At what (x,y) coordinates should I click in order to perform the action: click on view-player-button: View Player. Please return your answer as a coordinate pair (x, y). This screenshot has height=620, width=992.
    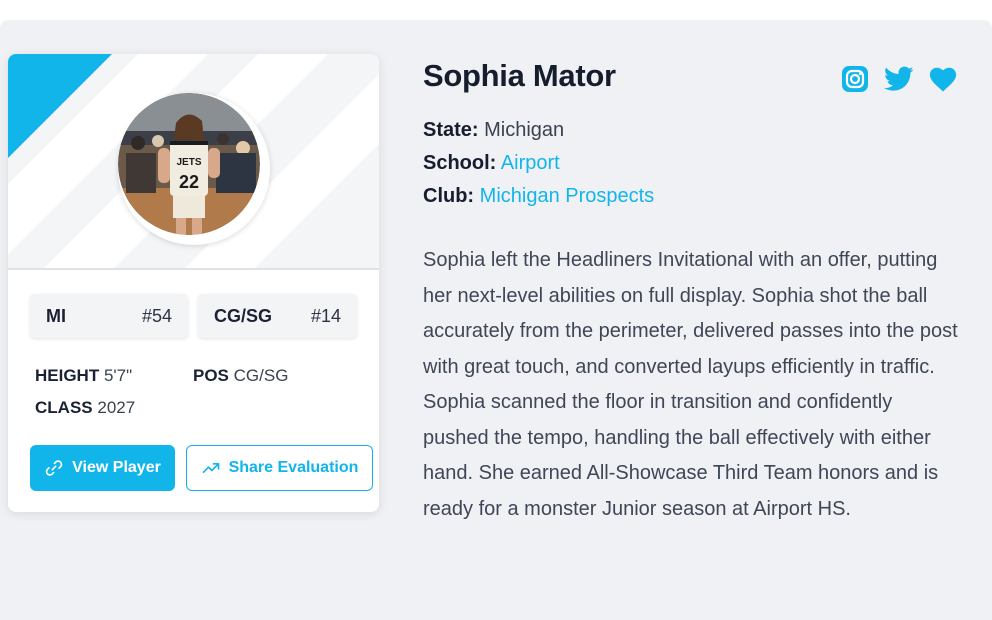
    Looking at the image, I should click on (102, 468).